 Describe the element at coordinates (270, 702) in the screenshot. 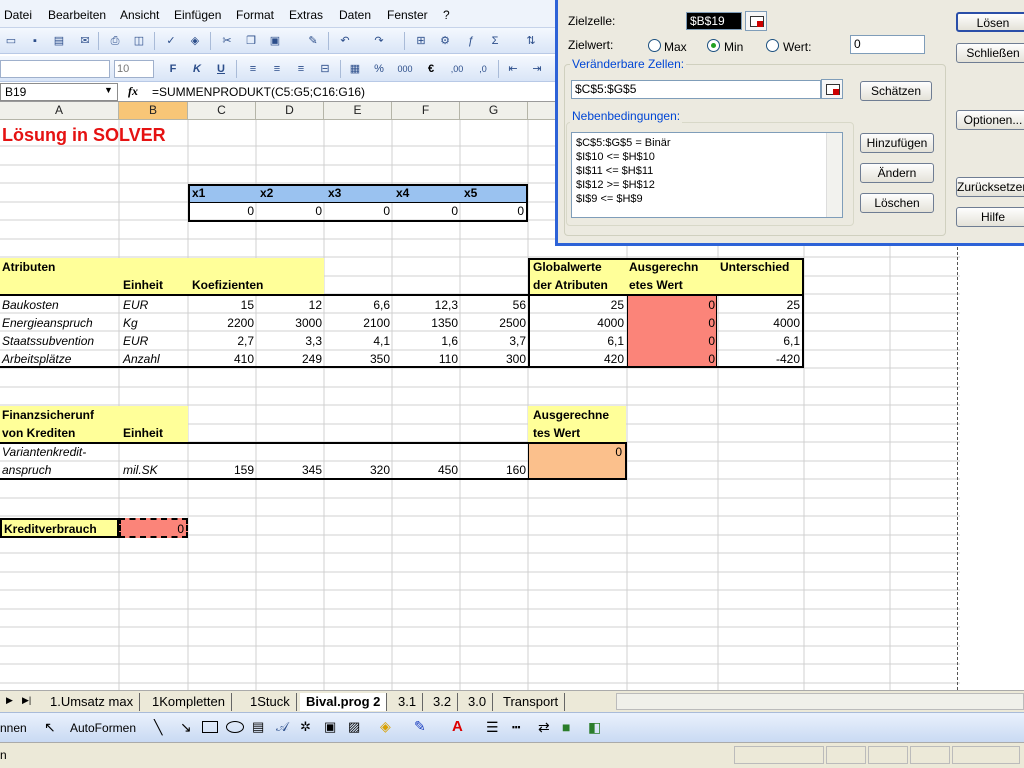

I see `tab-1stuck: 1Stuck` at that location.